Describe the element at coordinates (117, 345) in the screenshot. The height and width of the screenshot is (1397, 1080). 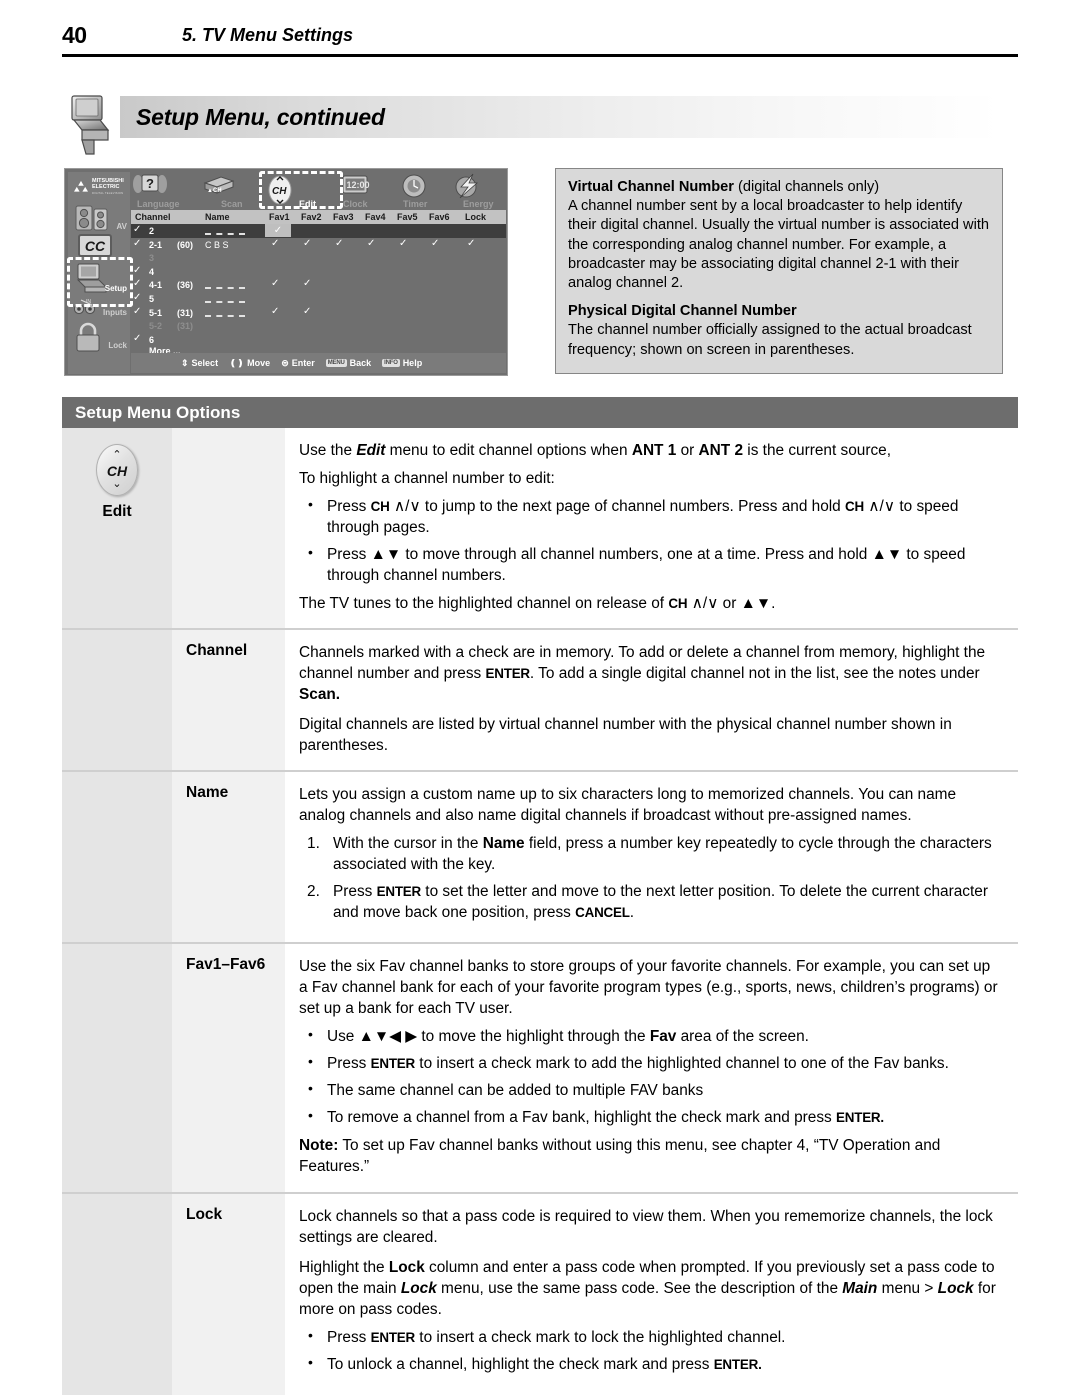
I see `sidebar-label-lock: Lock` at that location.